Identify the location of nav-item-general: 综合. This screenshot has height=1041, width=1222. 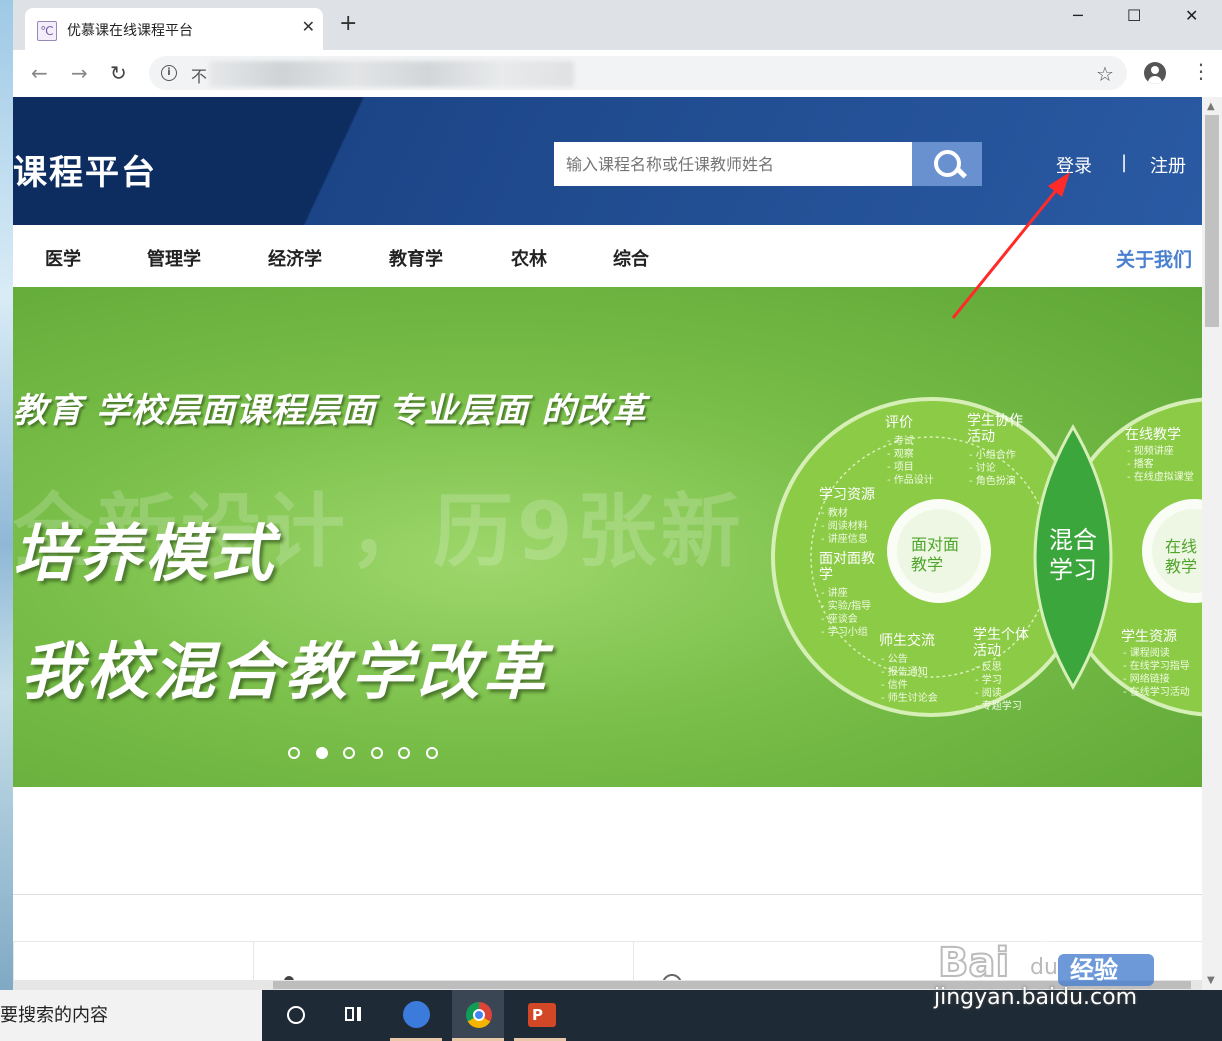
(631, 258).